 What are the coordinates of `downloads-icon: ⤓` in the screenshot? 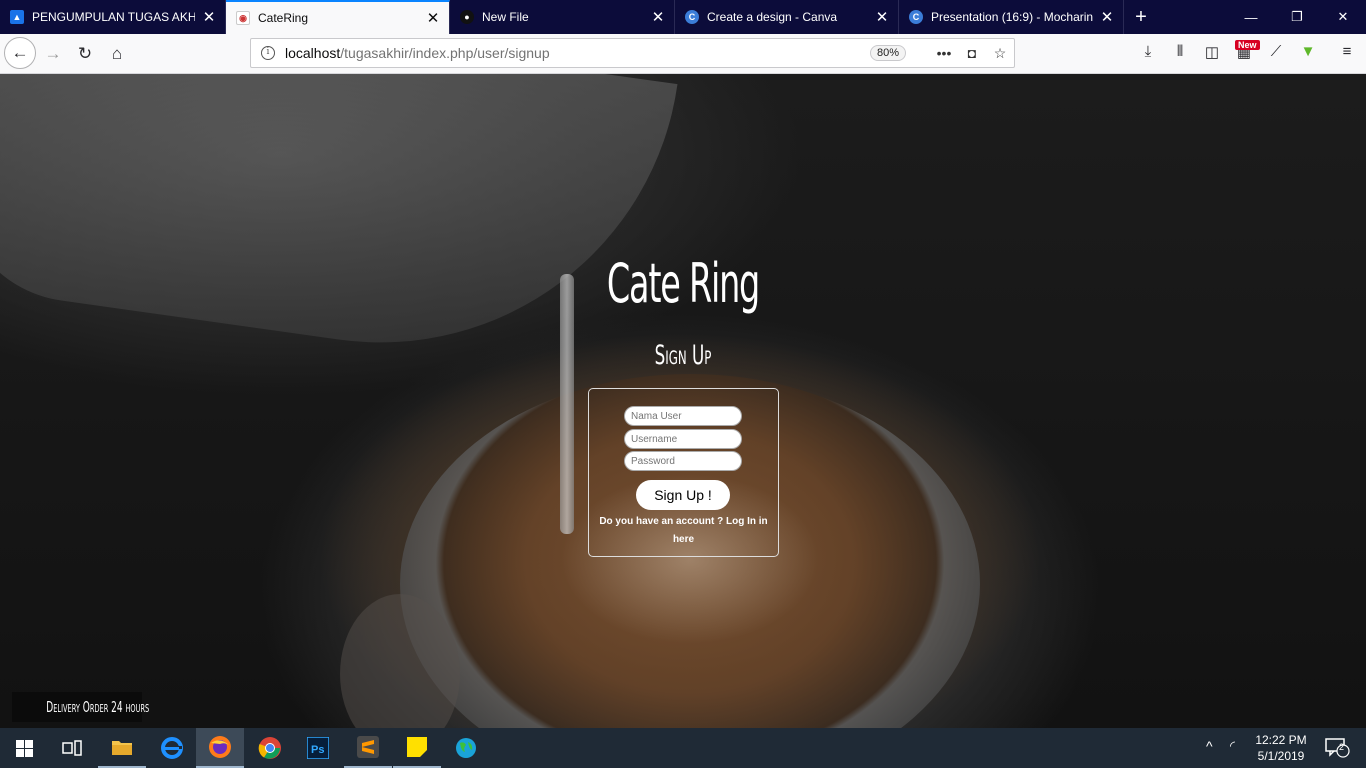 It's located at (1148, 54).